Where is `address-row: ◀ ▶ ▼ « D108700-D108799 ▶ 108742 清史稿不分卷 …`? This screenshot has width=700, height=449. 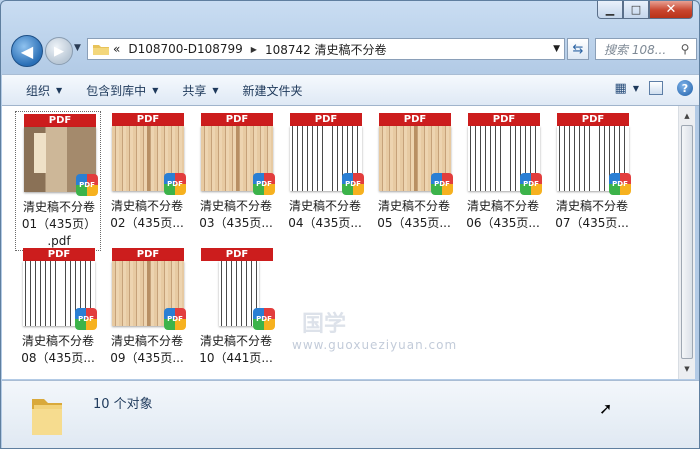
address-row: ◀ ▶ ▼ « D108700-D108799 ▶ 108742 清史稿不分卷 … is located at coordinates (353, 50).